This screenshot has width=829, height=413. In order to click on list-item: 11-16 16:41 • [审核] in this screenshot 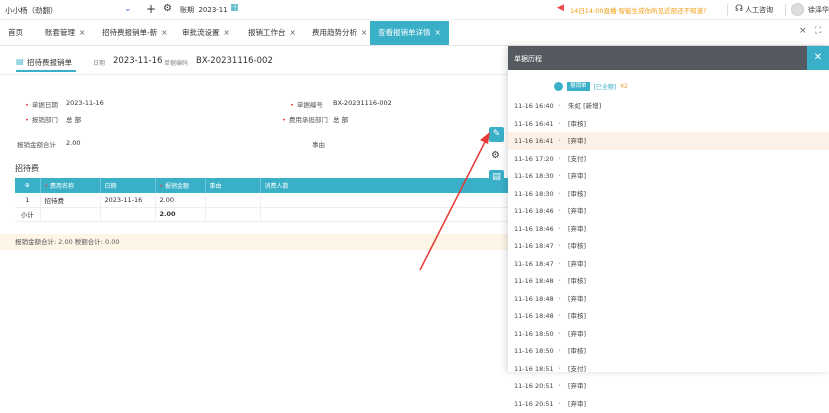, I will do `click(668, 124)`.